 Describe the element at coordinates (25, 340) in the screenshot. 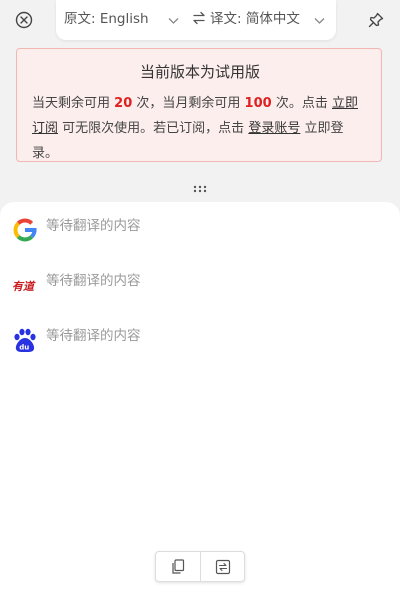

I see `baidu-logo-icon: du` at that location.